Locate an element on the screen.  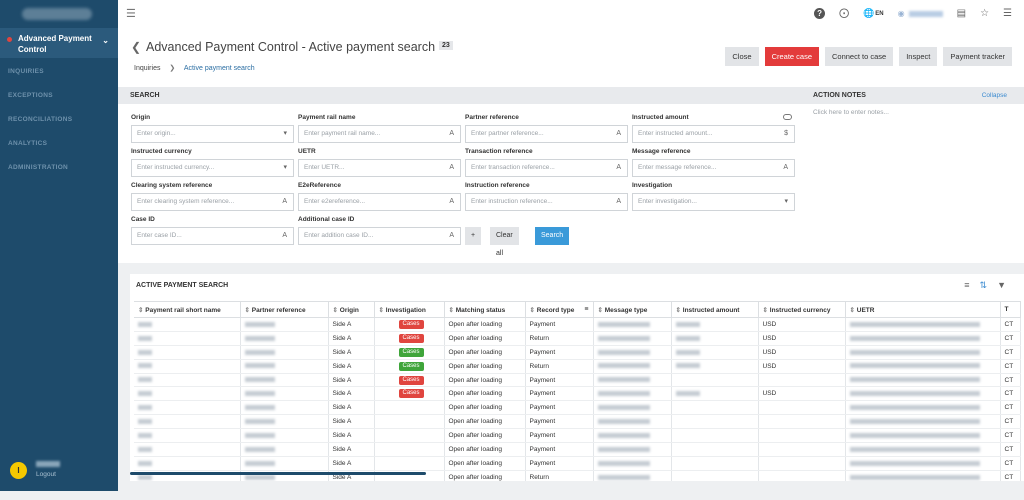
column-header: T is located at coordinates (1010, 309).